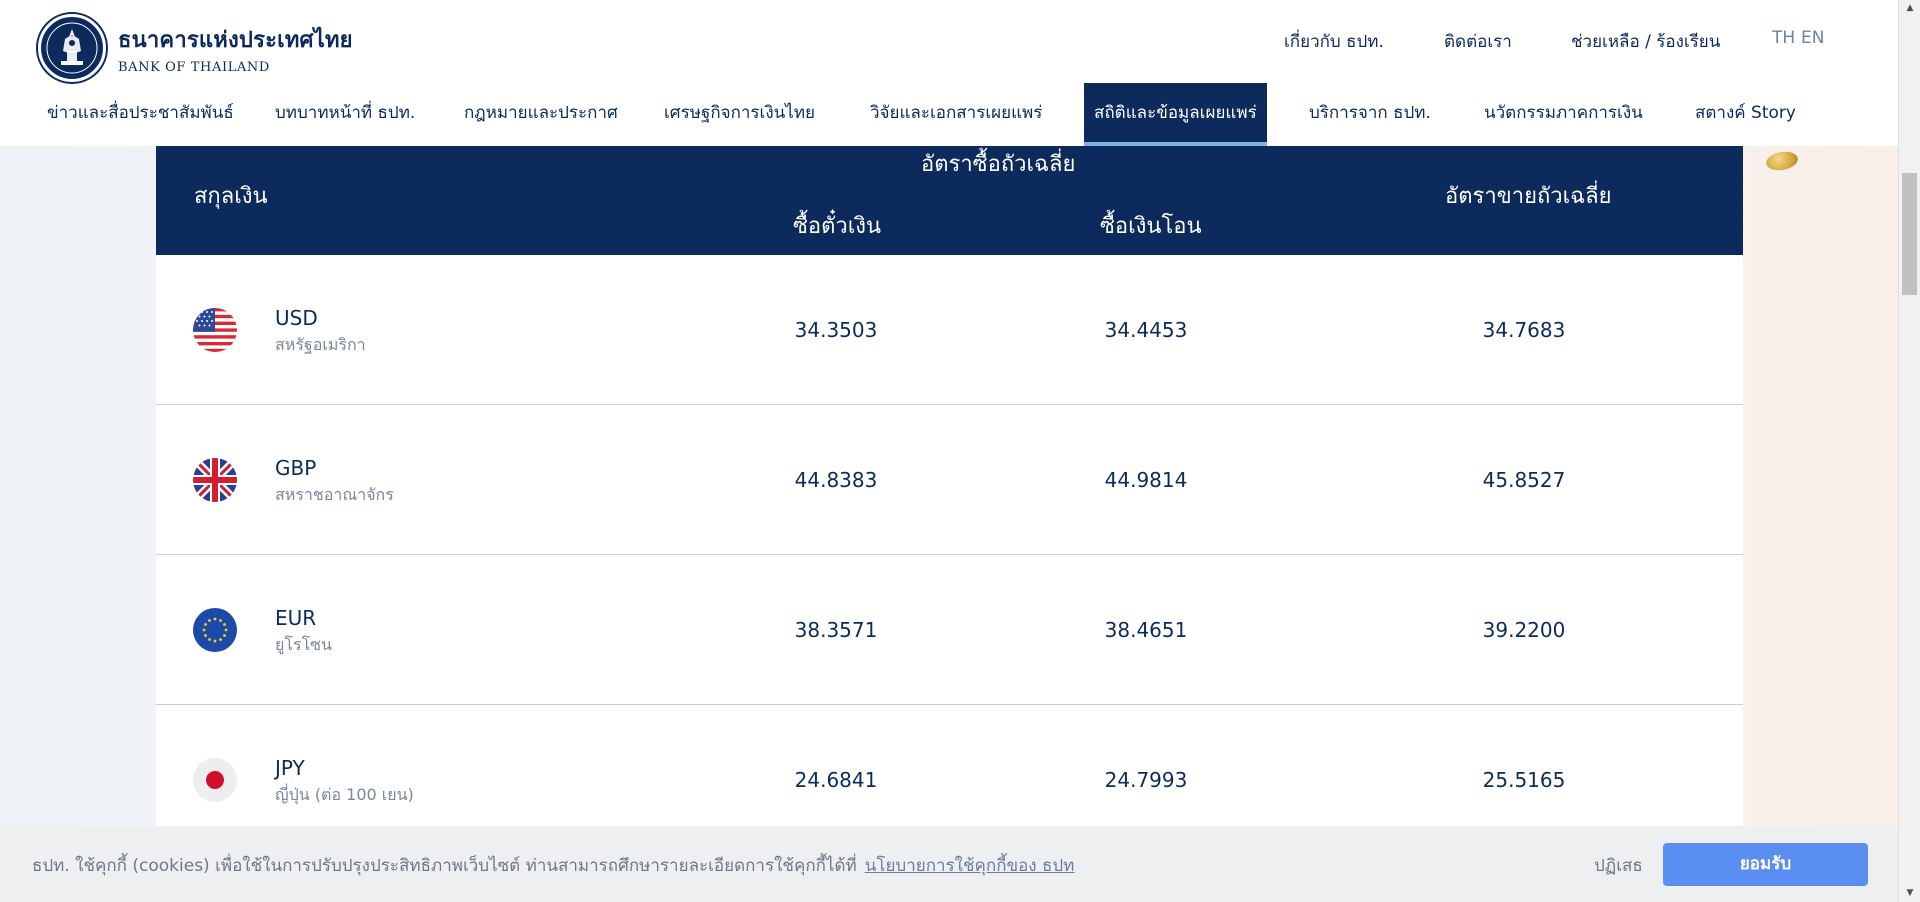  Describe the element at coordinates (1370, 113) in the screenshot. I see `nav-item-services: บริการจาก ธปท.` at that location.